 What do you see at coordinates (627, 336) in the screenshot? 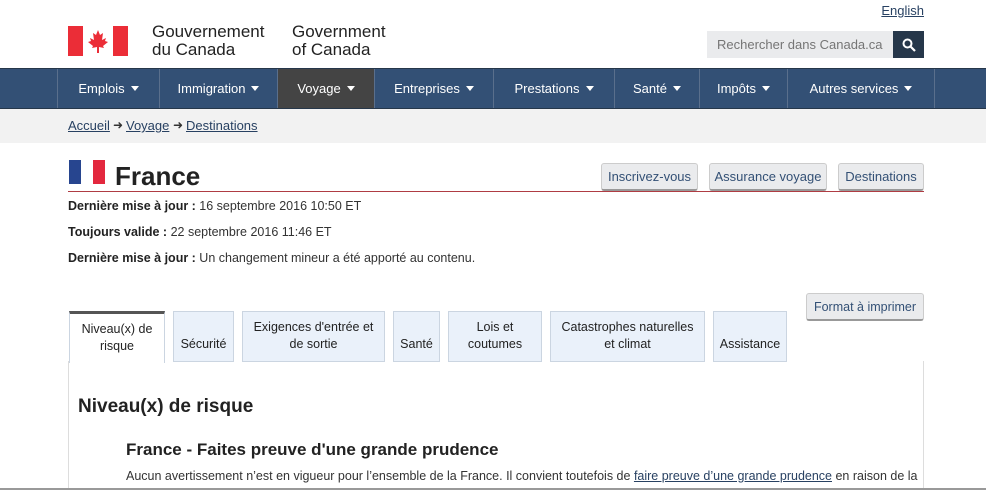
I see `tab-natural-disasters: Catastrophes naturelles et climat` at bounding box center [627, 336].